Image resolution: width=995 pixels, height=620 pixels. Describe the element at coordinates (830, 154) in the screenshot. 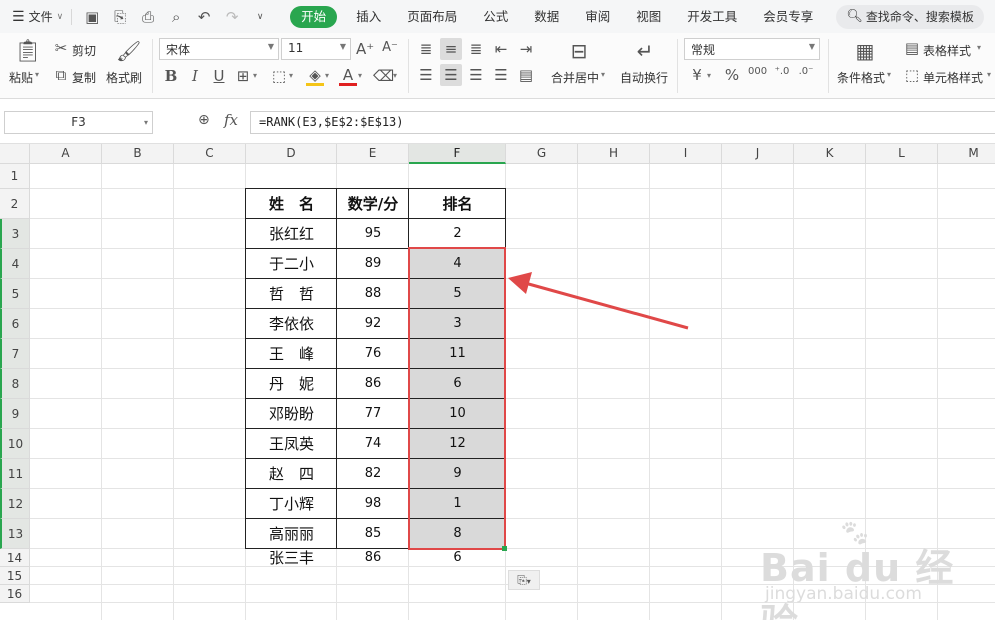

I see `column-header-k: K` at that location.